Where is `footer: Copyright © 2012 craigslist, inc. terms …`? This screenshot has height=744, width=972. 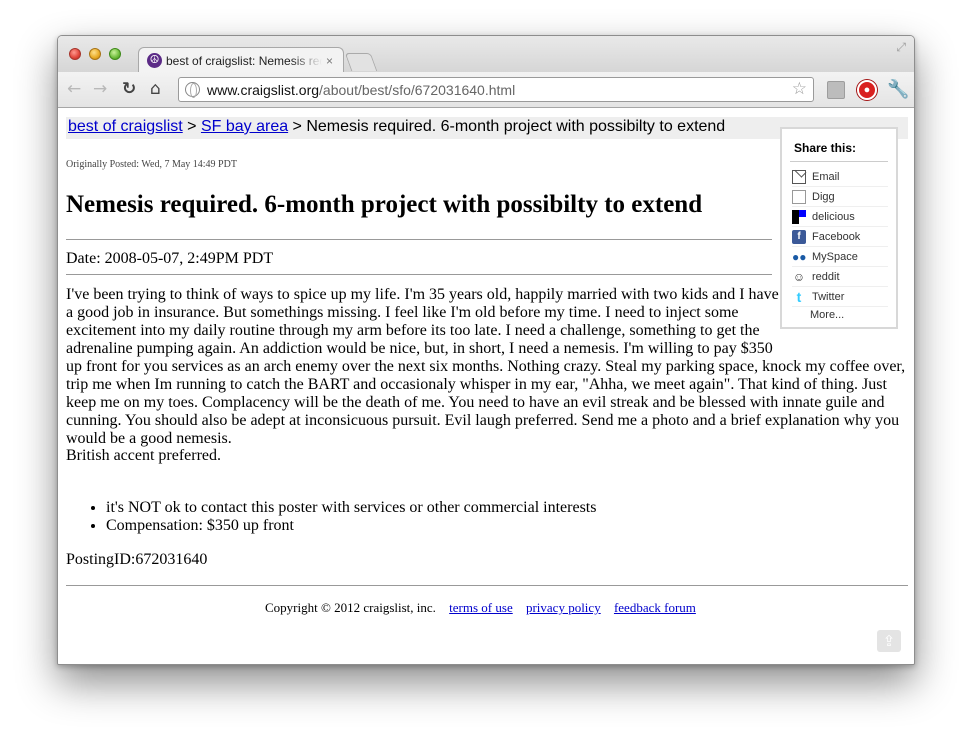 footer: Copyright © 2012 craigslist, inc. terms … is located at coordinates (480, 608).